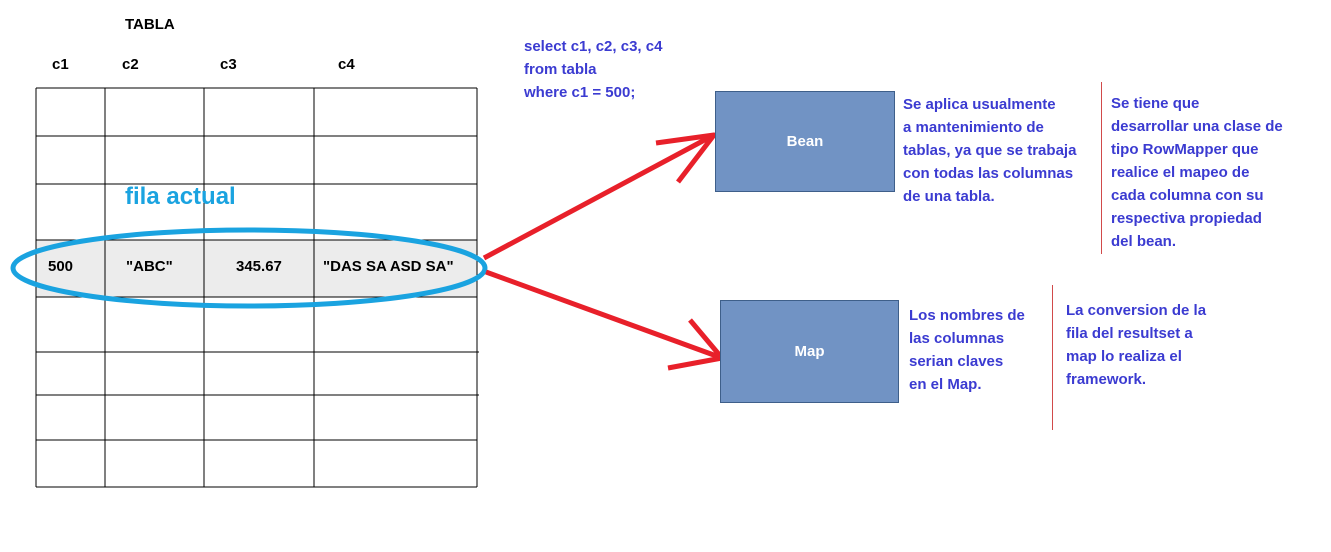 Image resolution: width=1331 pixels, height=552 pixels. Describe the element at coordinates (259, 266) in the screenshot. I see `current-row-cell-c3: 345.67` at that location.